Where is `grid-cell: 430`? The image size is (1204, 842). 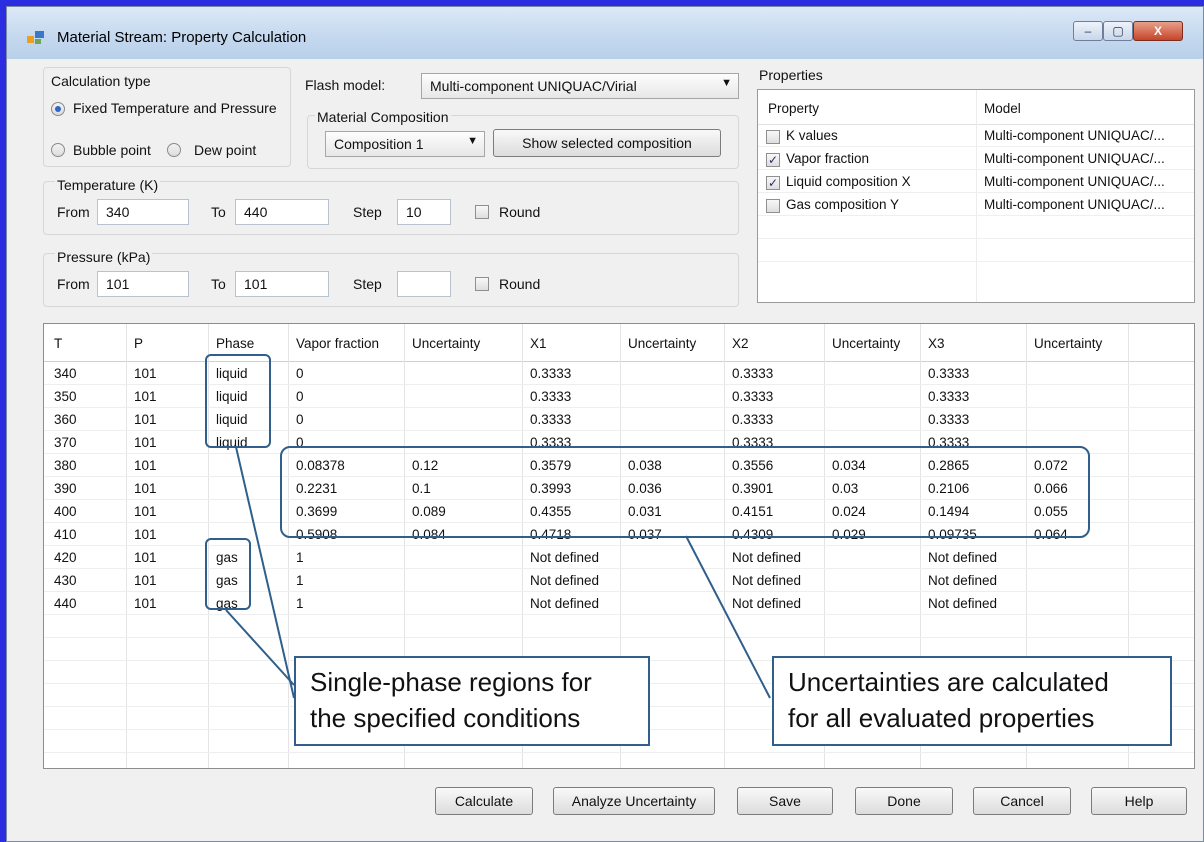
grid-cell: 430 is located at coordinates (65, 580).